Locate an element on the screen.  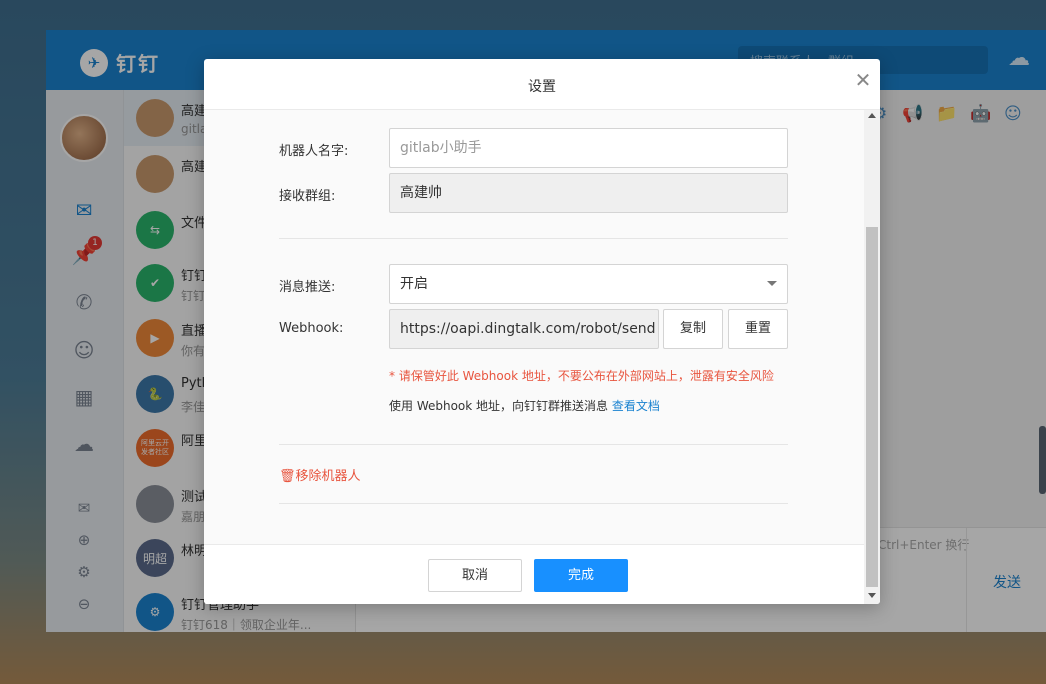
security-warning: * 请保管好此 Webhook 地址，不要公布在外部网站上，泄露有安全风险 is located at coordinates (581, 376).